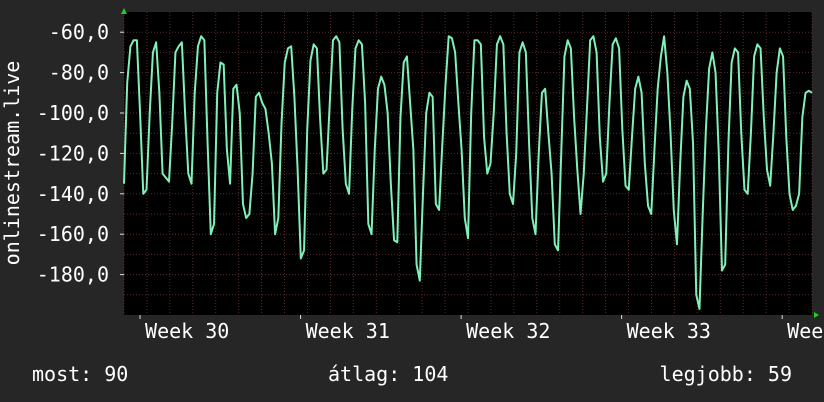  Describe the element at coordinates (669, 331) in the screenshot. I see `x-tick-label: Week 33` at that location.